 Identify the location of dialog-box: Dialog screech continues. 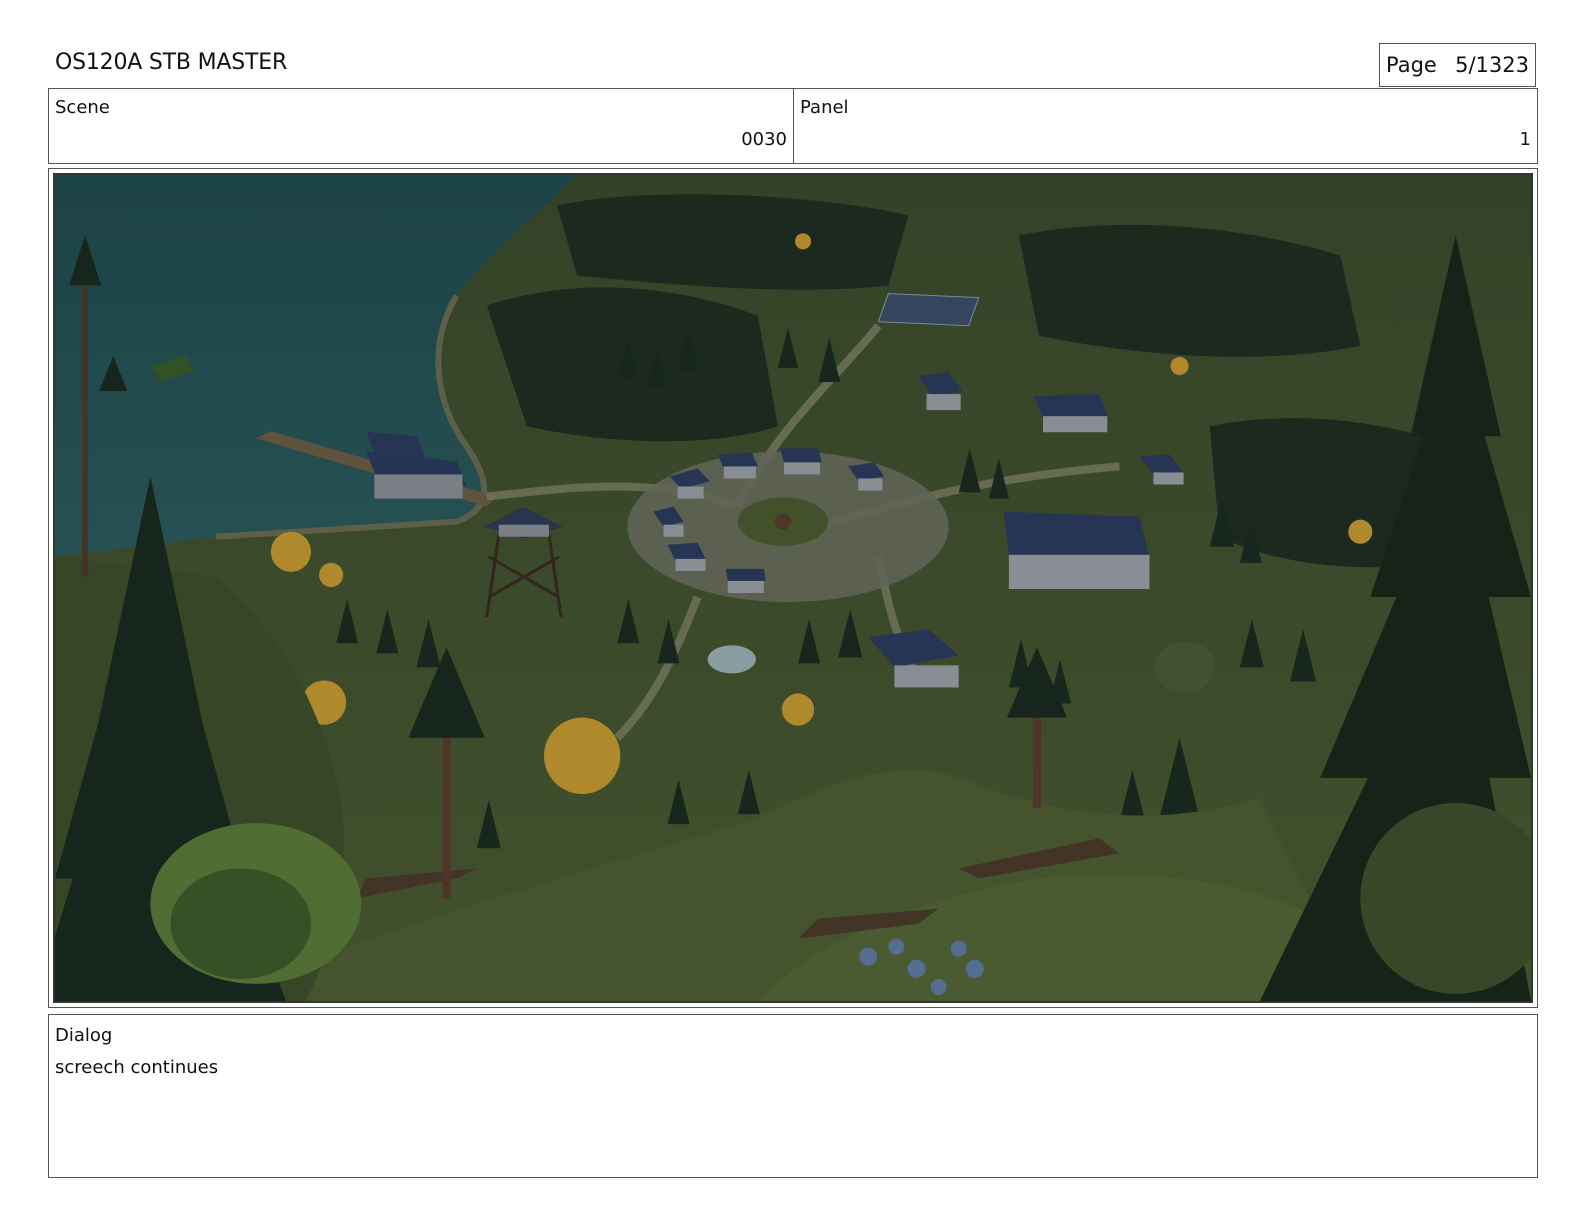
(793, 1096).